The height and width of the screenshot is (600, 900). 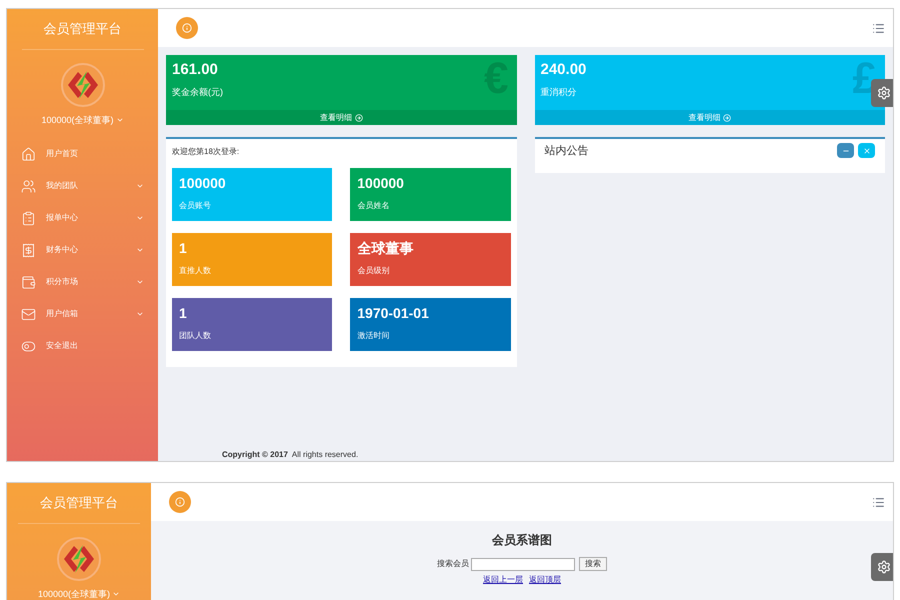 What do you see at coordinates (91, 250) in the screenshot?
I see `sidebar-item: 财务中心` at bounding box center [91, 250].